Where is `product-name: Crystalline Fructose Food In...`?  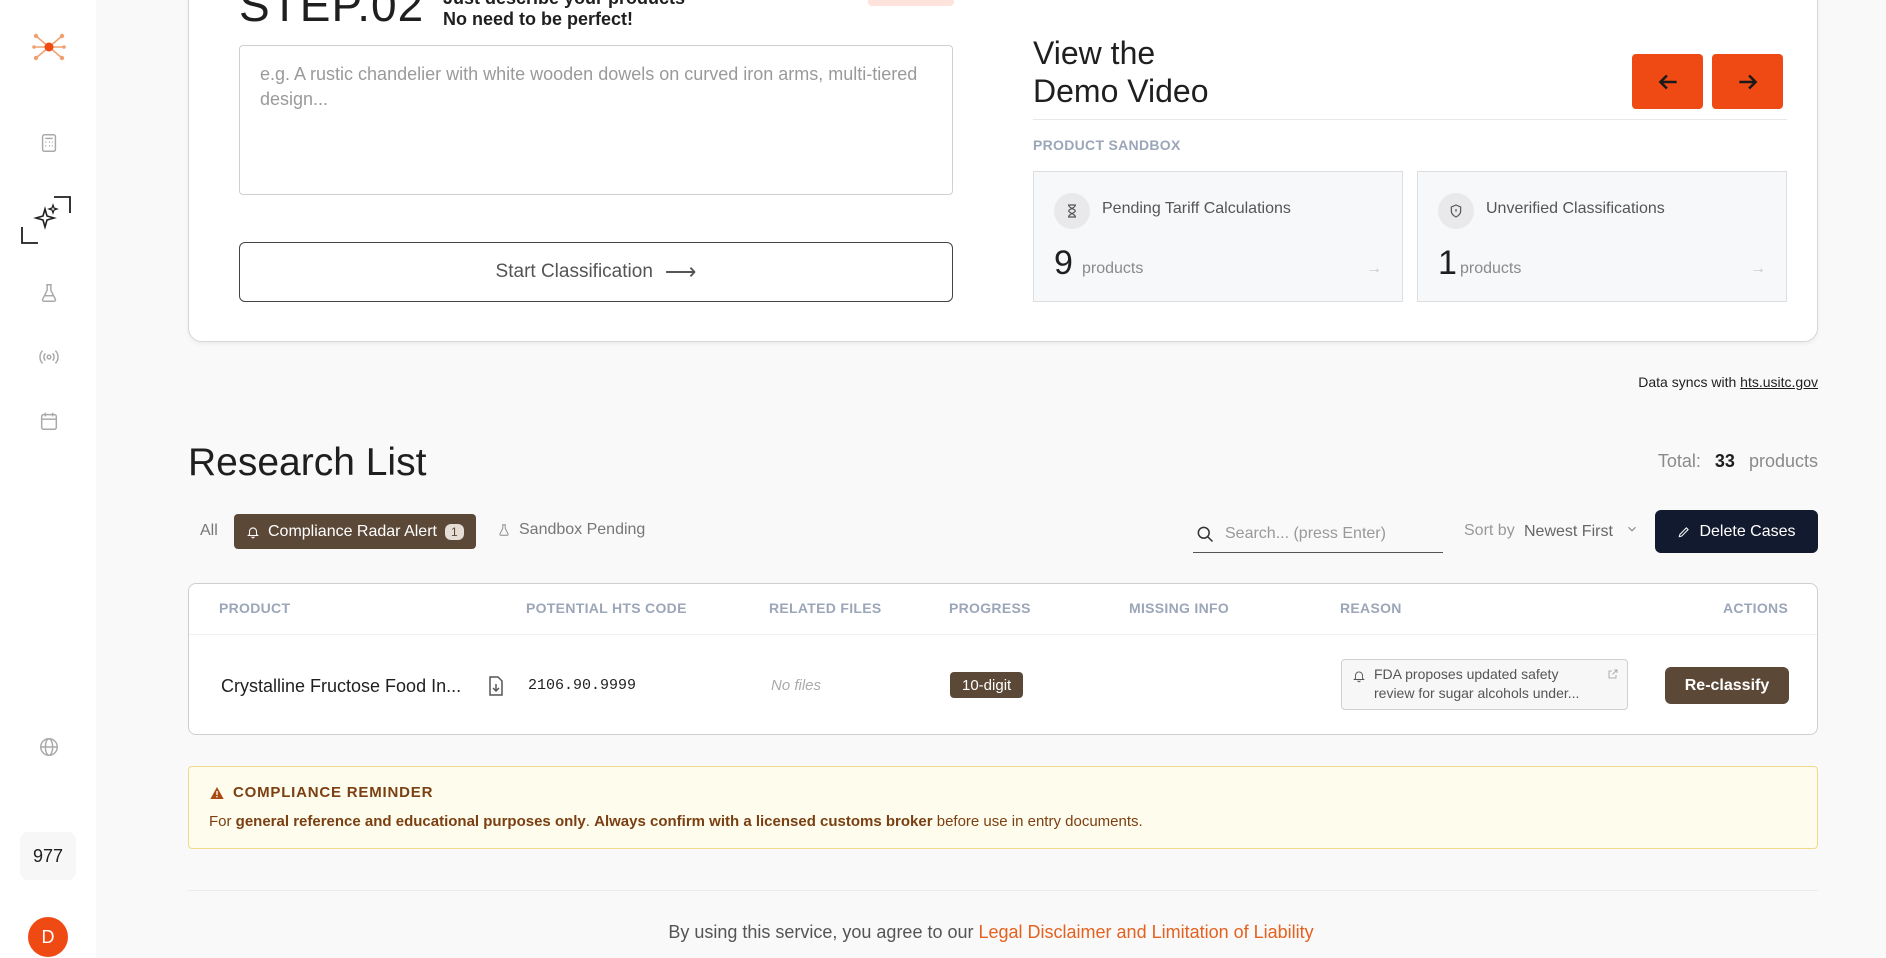 product-name: Crystalline Fructose Food In... is located at coordinates (341, 686).